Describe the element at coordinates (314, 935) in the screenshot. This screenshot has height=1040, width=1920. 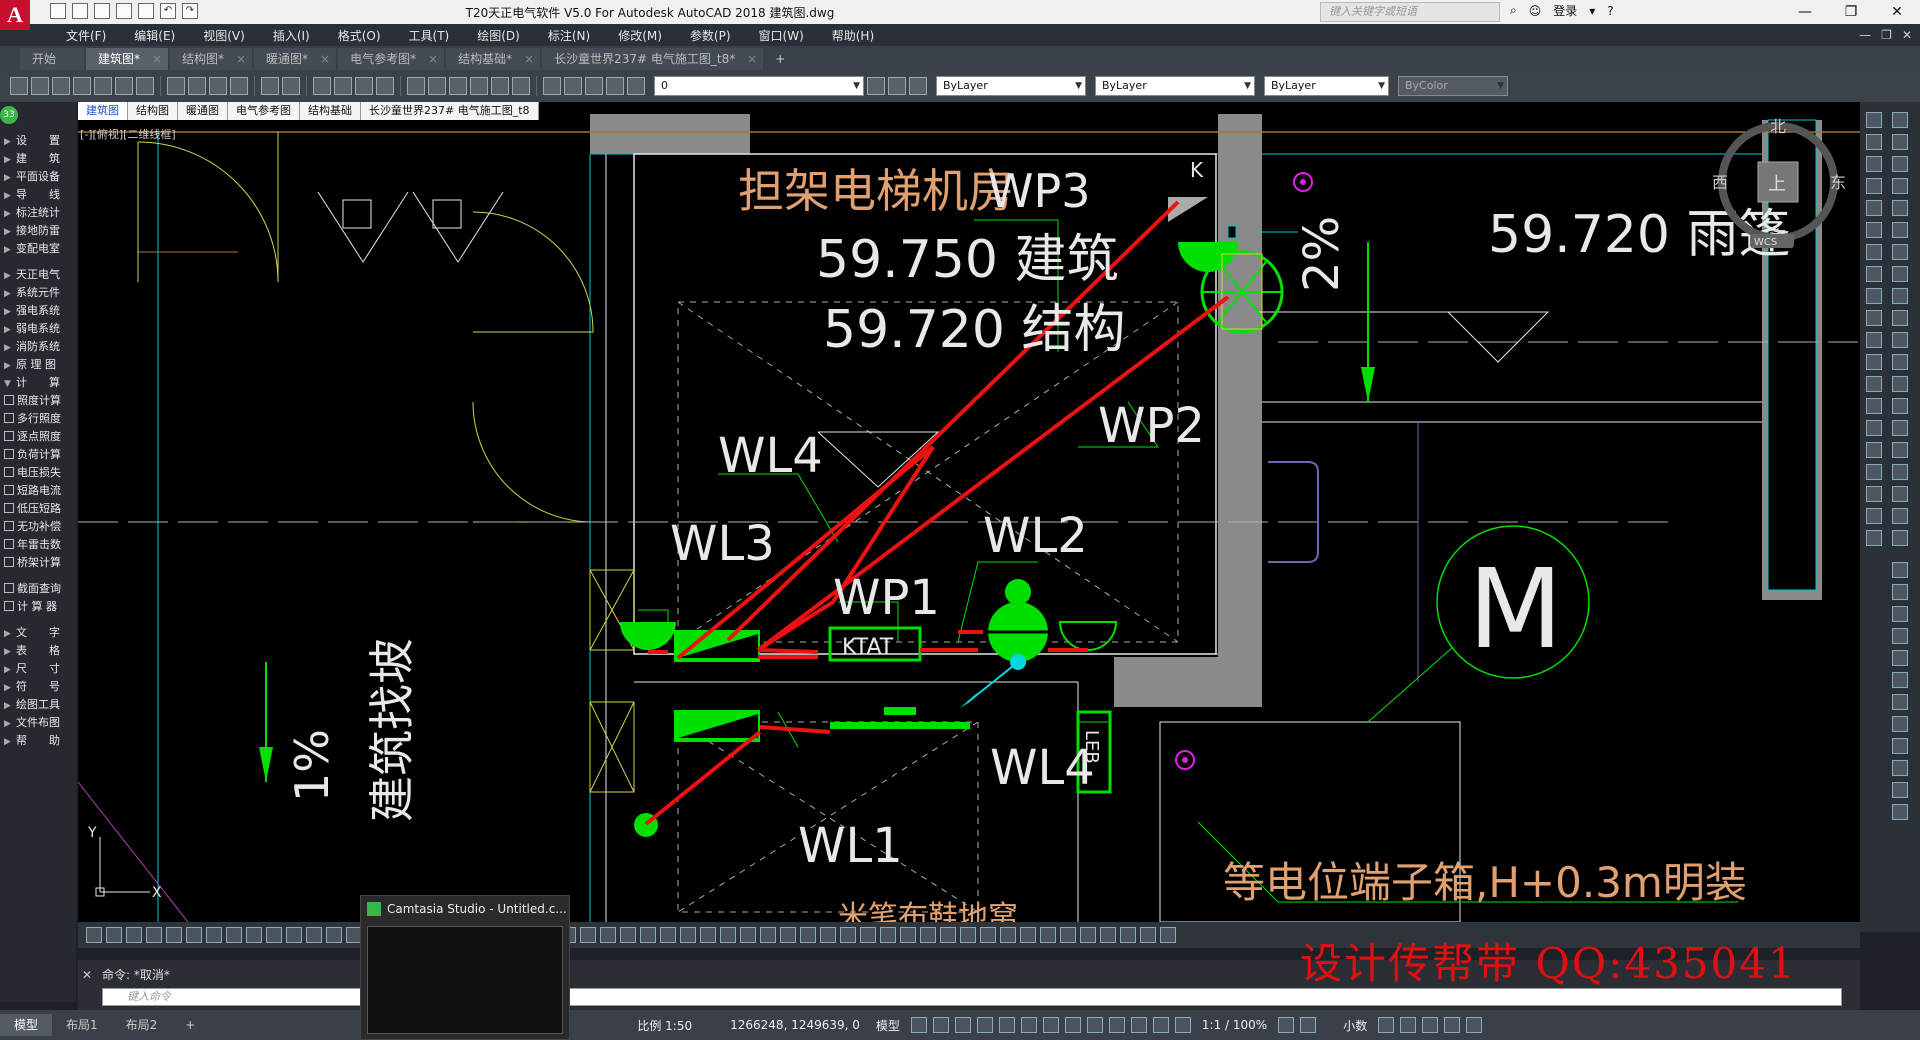
I see `bottom-tool-11-icon` at that location.